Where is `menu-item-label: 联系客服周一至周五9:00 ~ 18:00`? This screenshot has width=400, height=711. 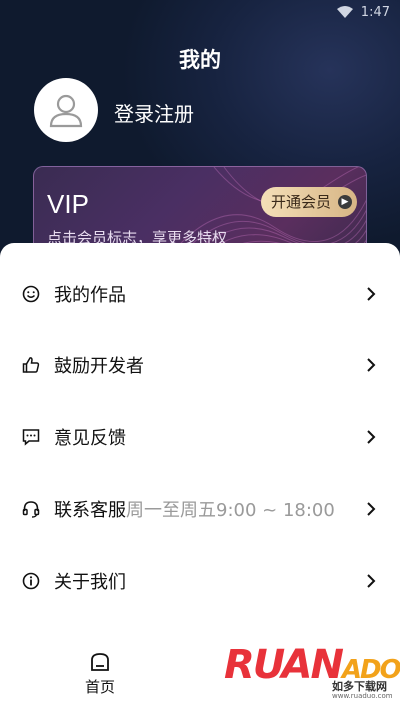 menu-item-label: 联系客服周一至周五9:00 ~ 18:00 is located at coordinates (194, 510).